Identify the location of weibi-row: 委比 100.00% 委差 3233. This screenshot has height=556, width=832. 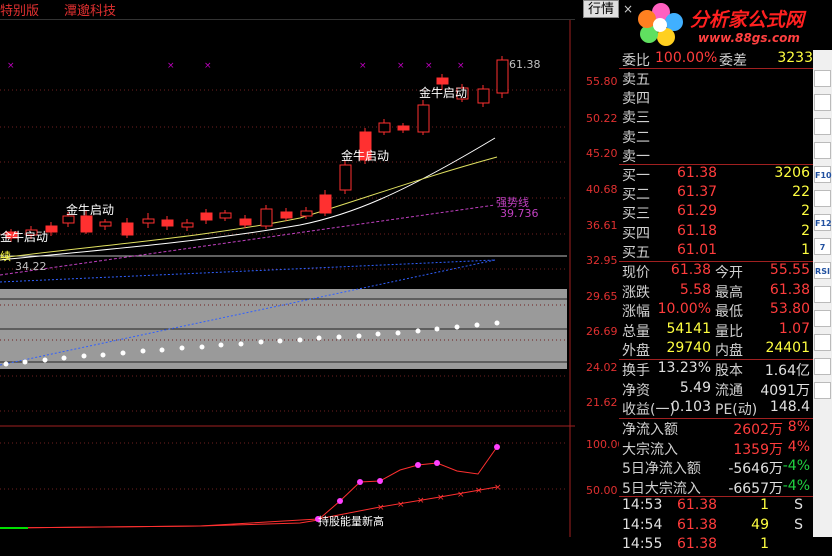
(717, 59).